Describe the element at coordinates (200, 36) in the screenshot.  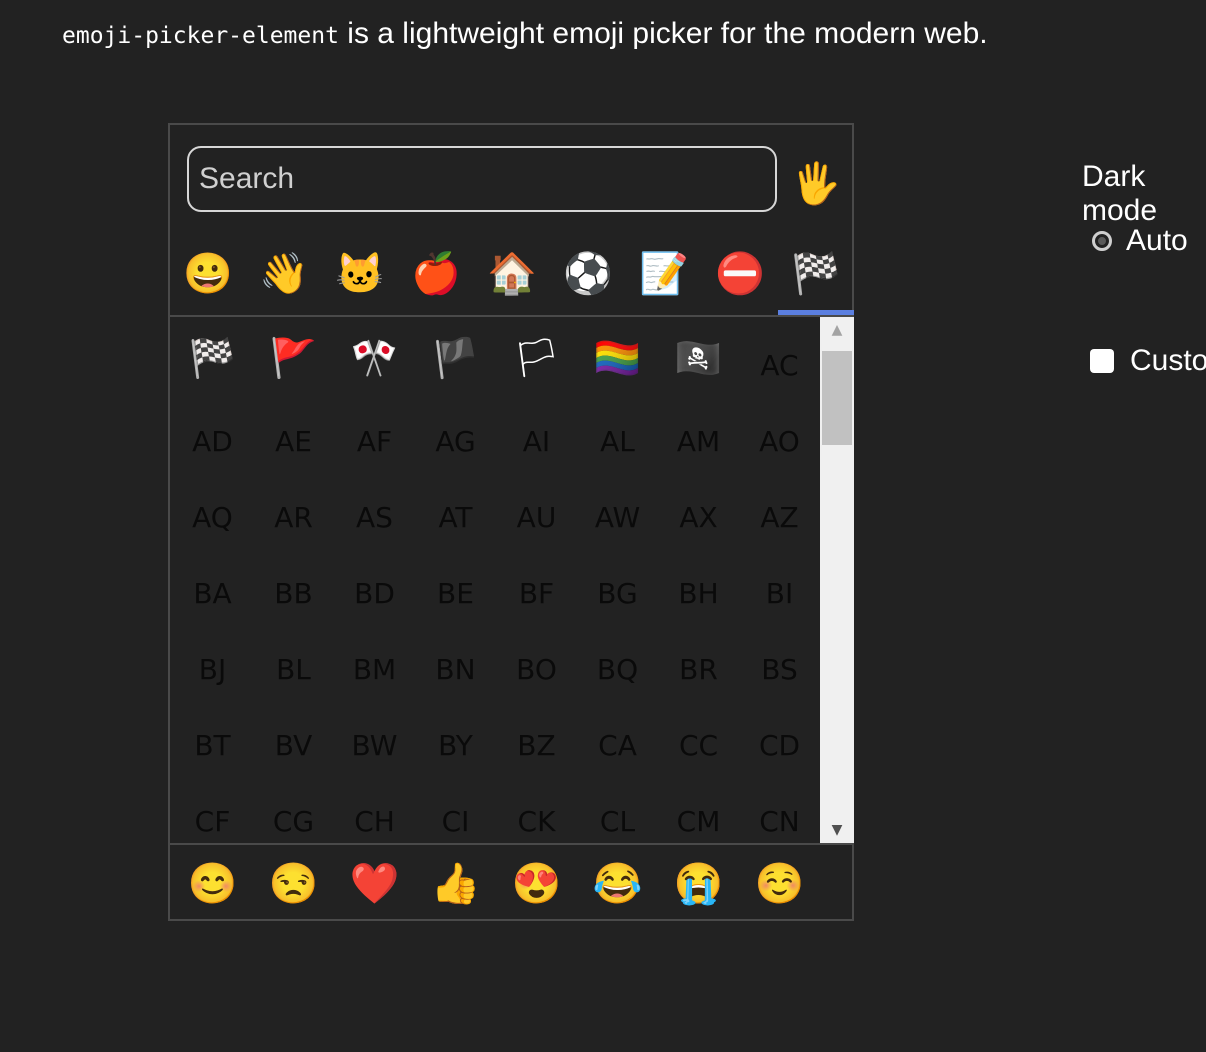
I see `package-name: emoji-picker-element` at that location.